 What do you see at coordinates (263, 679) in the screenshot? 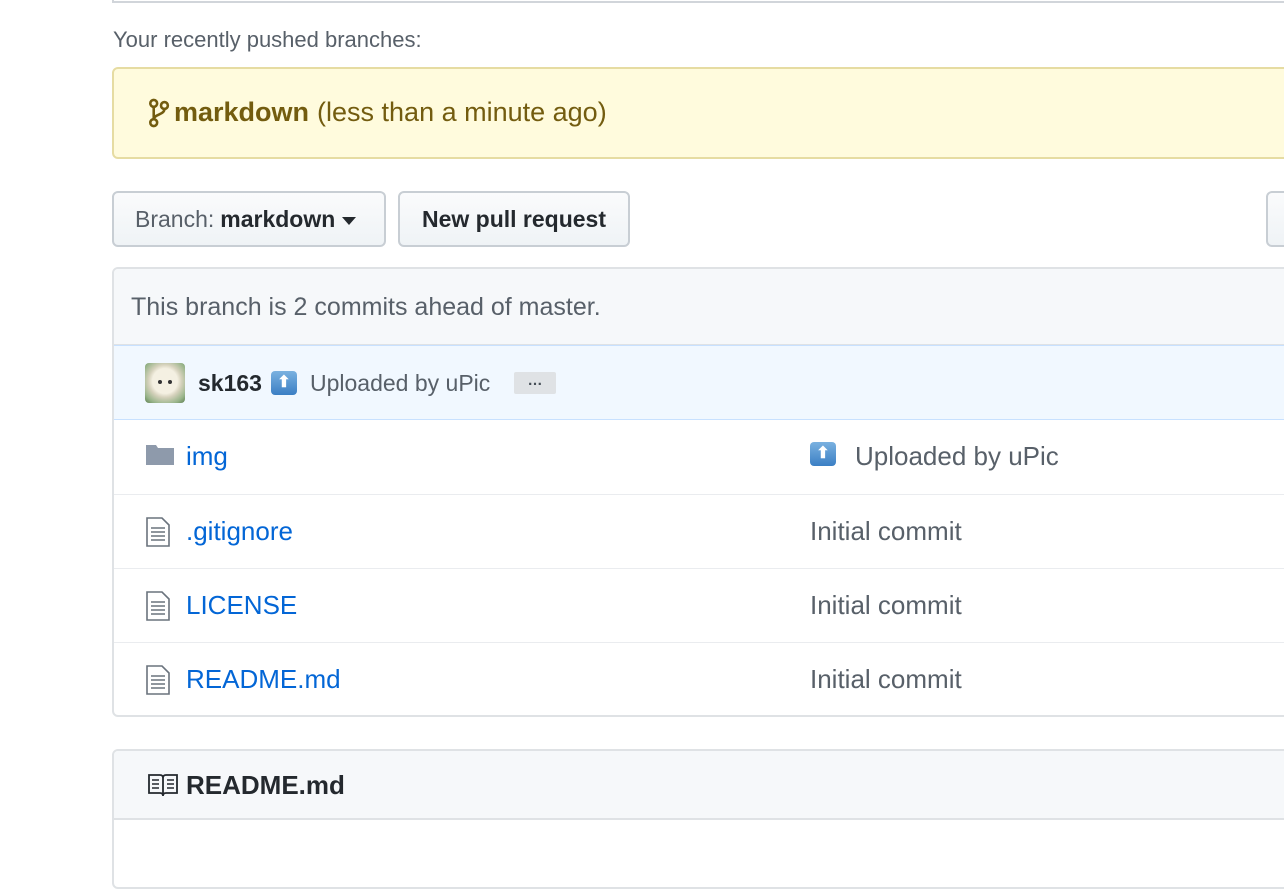
I see `file-link-readme: README.md` at bounding box center [263, 679].